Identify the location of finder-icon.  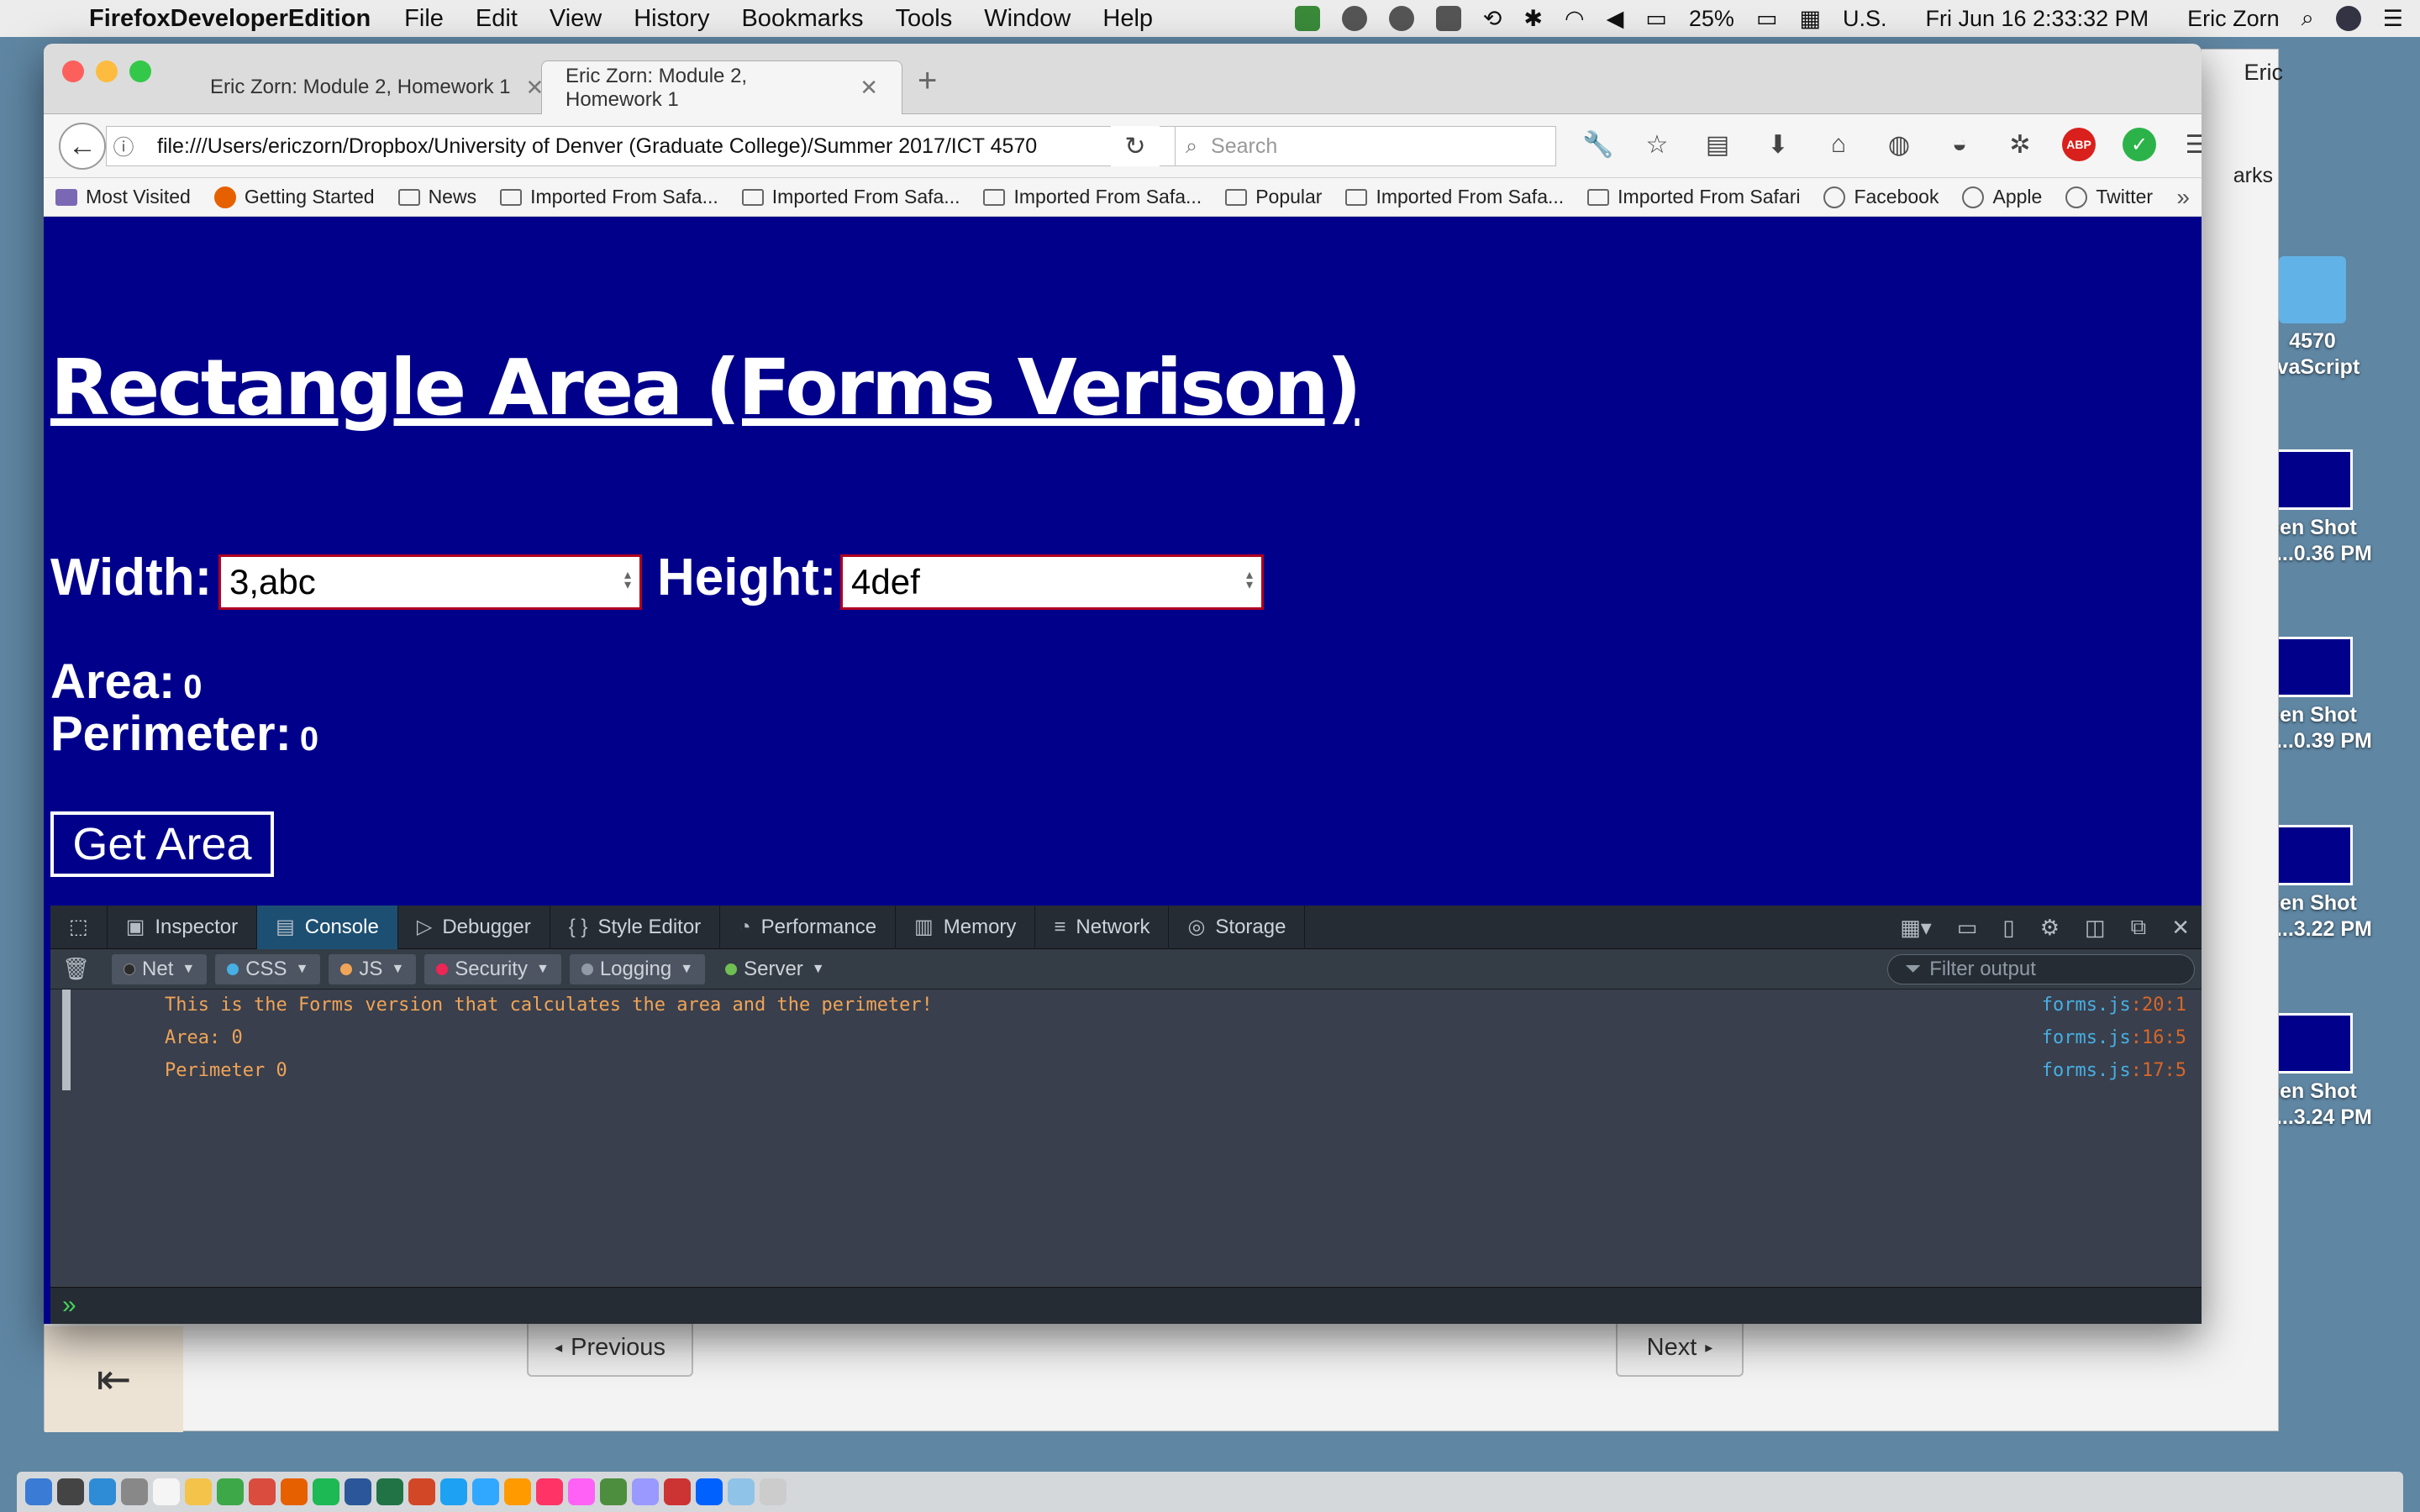
(38, 1491).